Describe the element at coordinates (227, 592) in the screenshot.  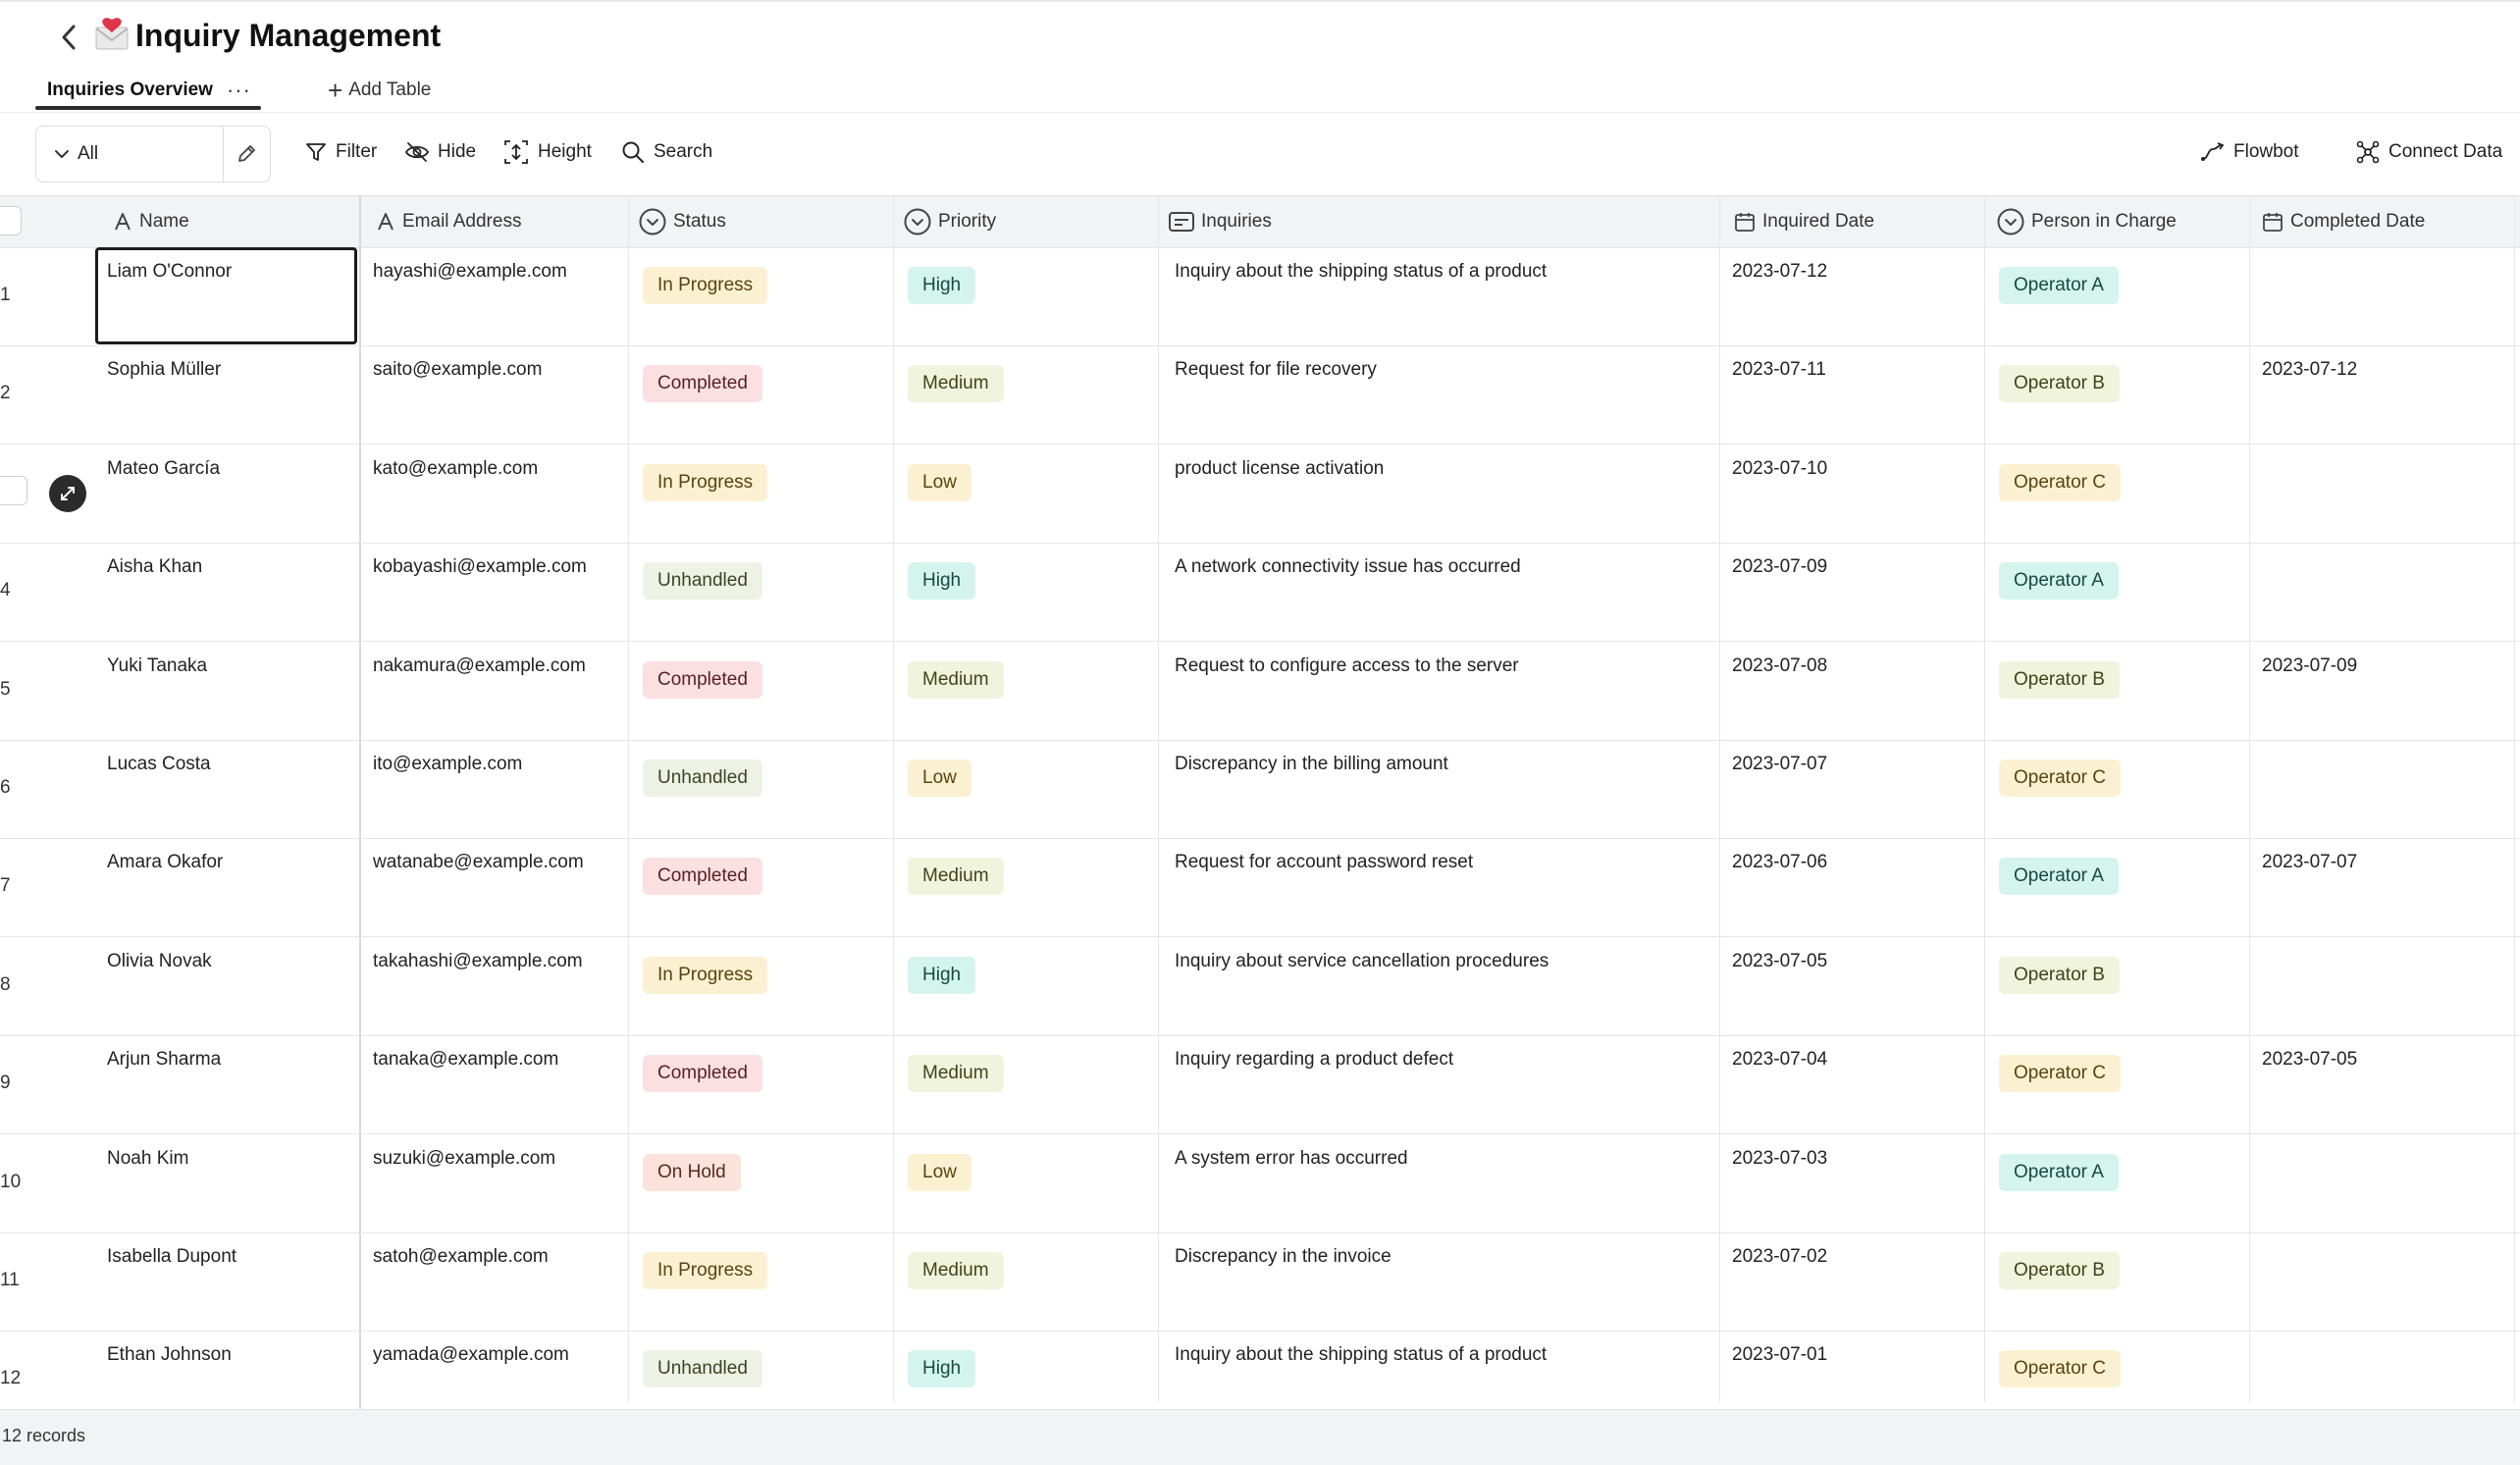
I see `cell-name: Aisha Khan` at that location.